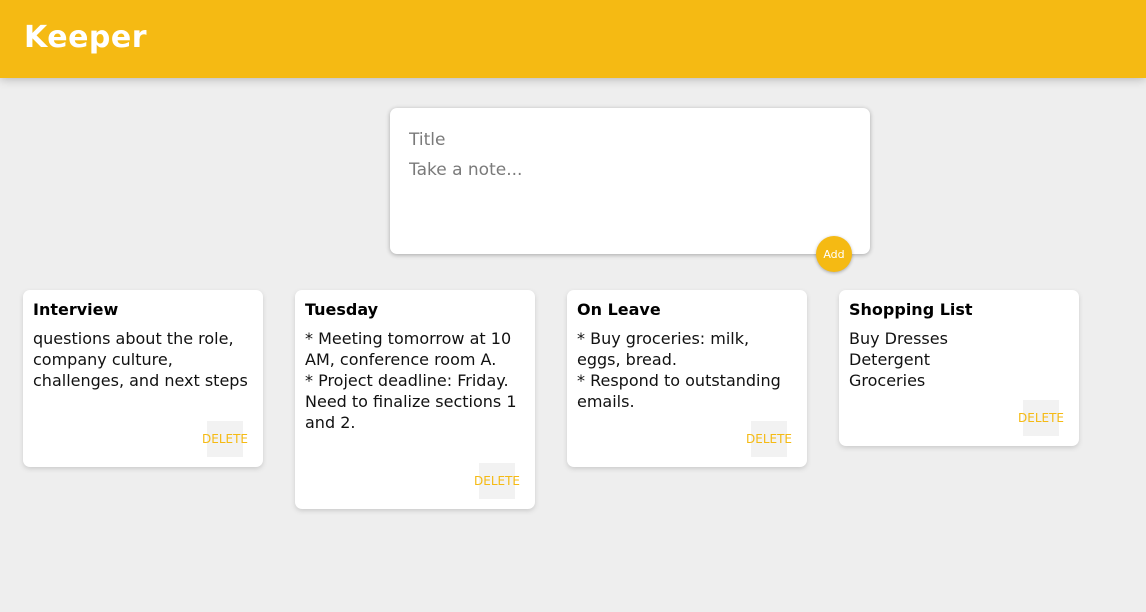  I want to click on note-title-input, so click(629, 140).